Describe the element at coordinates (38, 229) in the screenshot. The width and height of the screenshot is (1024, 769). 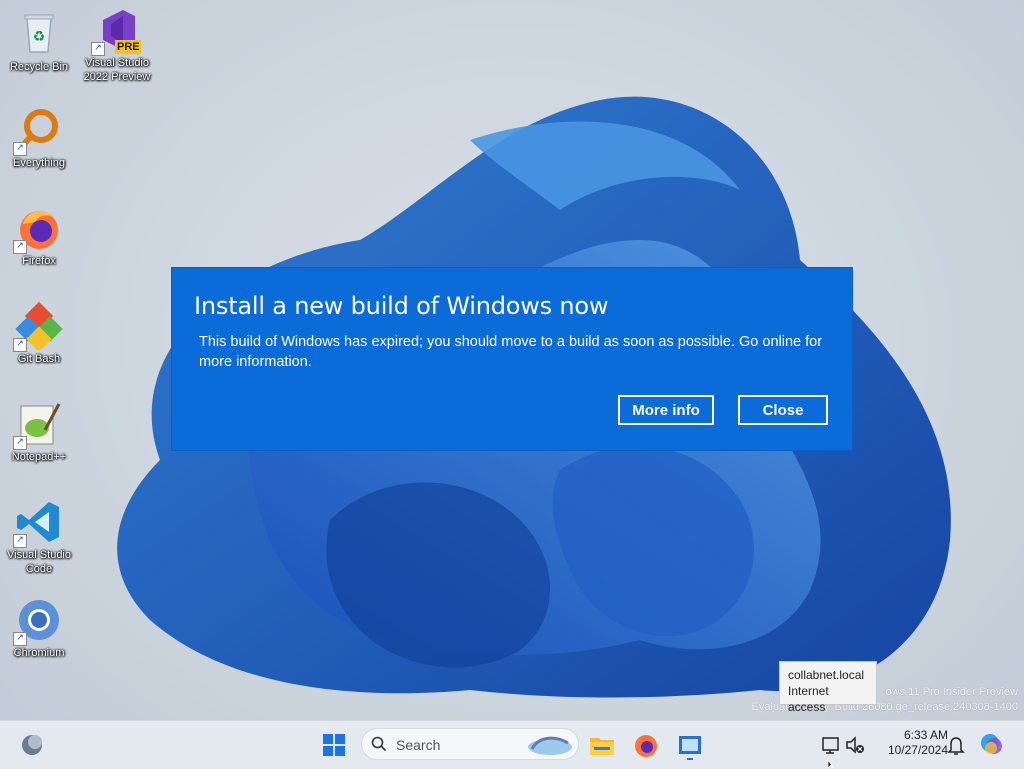
I see `firefox-icon: ↗` at that location.